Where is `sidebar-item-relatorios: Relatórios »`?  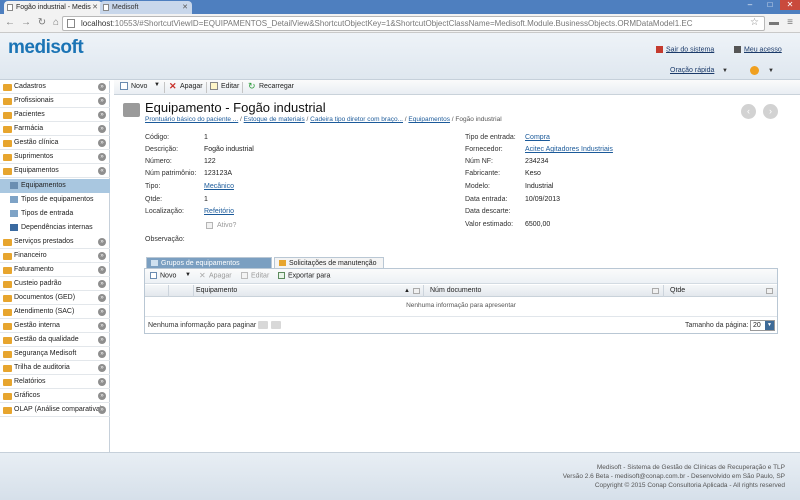 sidebar-item-relatorios: Relatórios » is located at coordinates (55, 382).